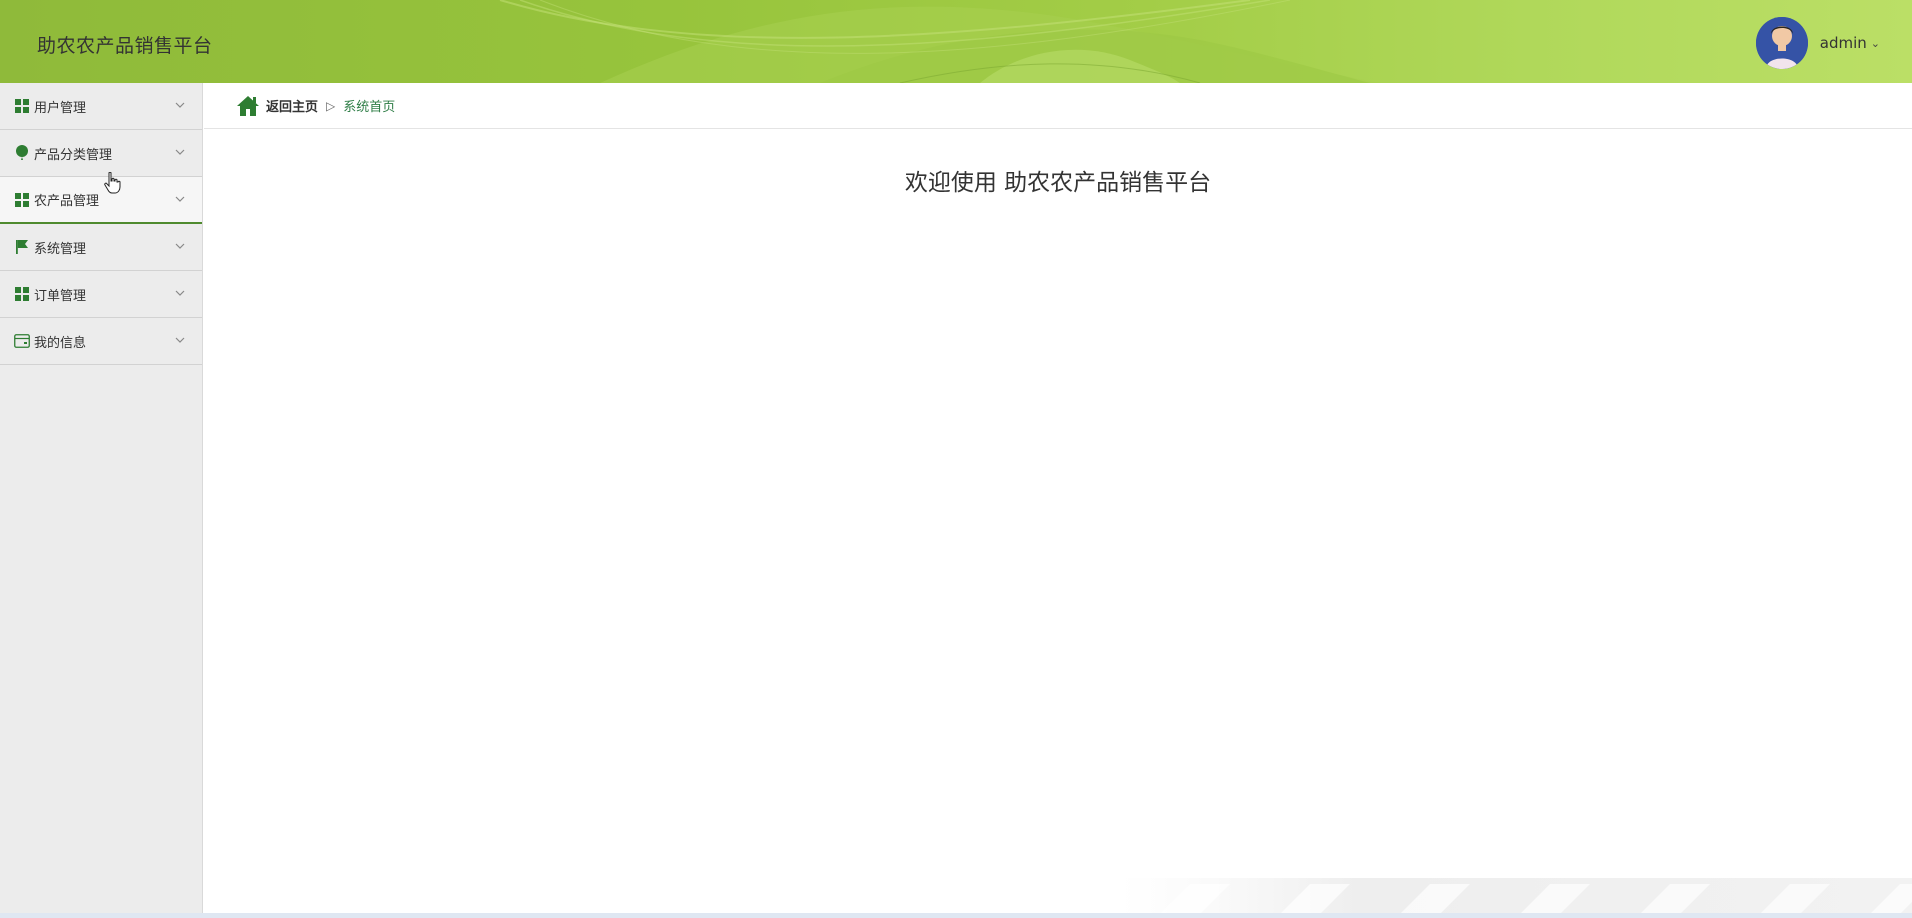 This screenshot has width=1912, height=918. Describe the element at coordinates (292, 105) in the screenshot. I see `breadcrumb-home-link: 返回主页` at that location.